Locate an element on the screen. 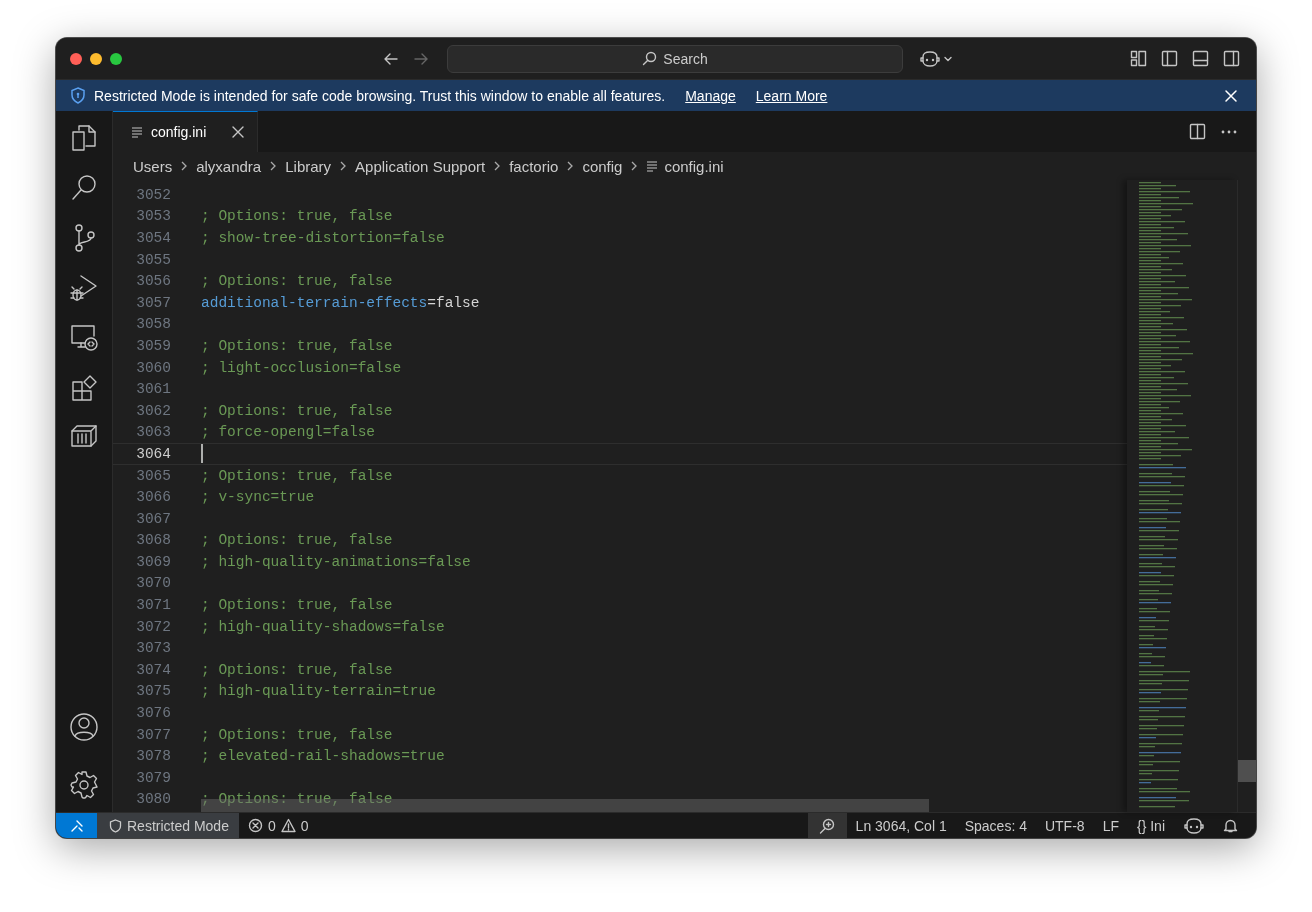 Image resolution: width=1312 pixels, height=912 pixels. code-comment: ; high-quality-terrain=true is located at coordinates (318, 691).